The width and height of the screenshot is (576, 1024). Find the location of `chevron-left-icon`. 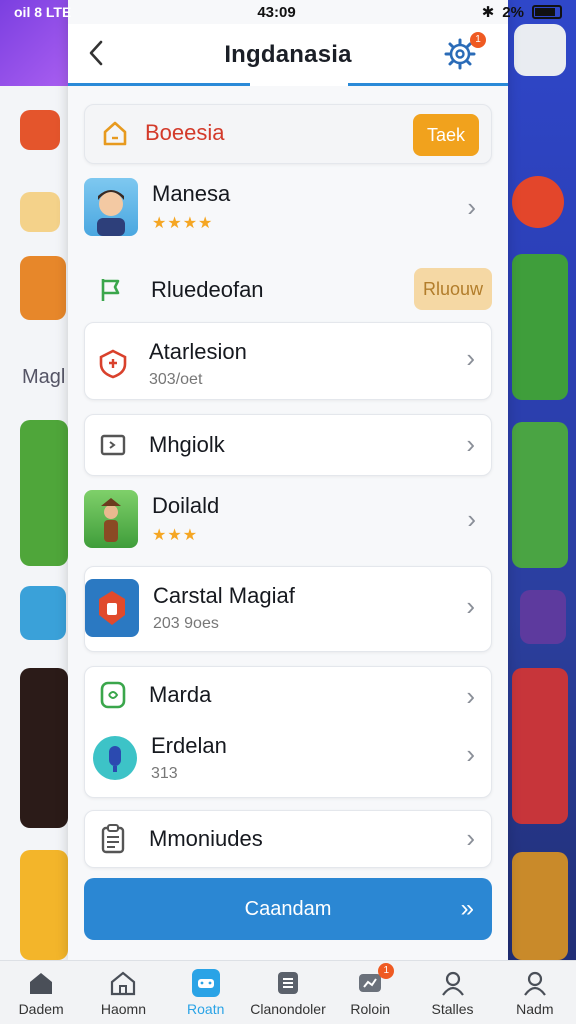

chevron-left-icon is located at coordinates (96, 53).